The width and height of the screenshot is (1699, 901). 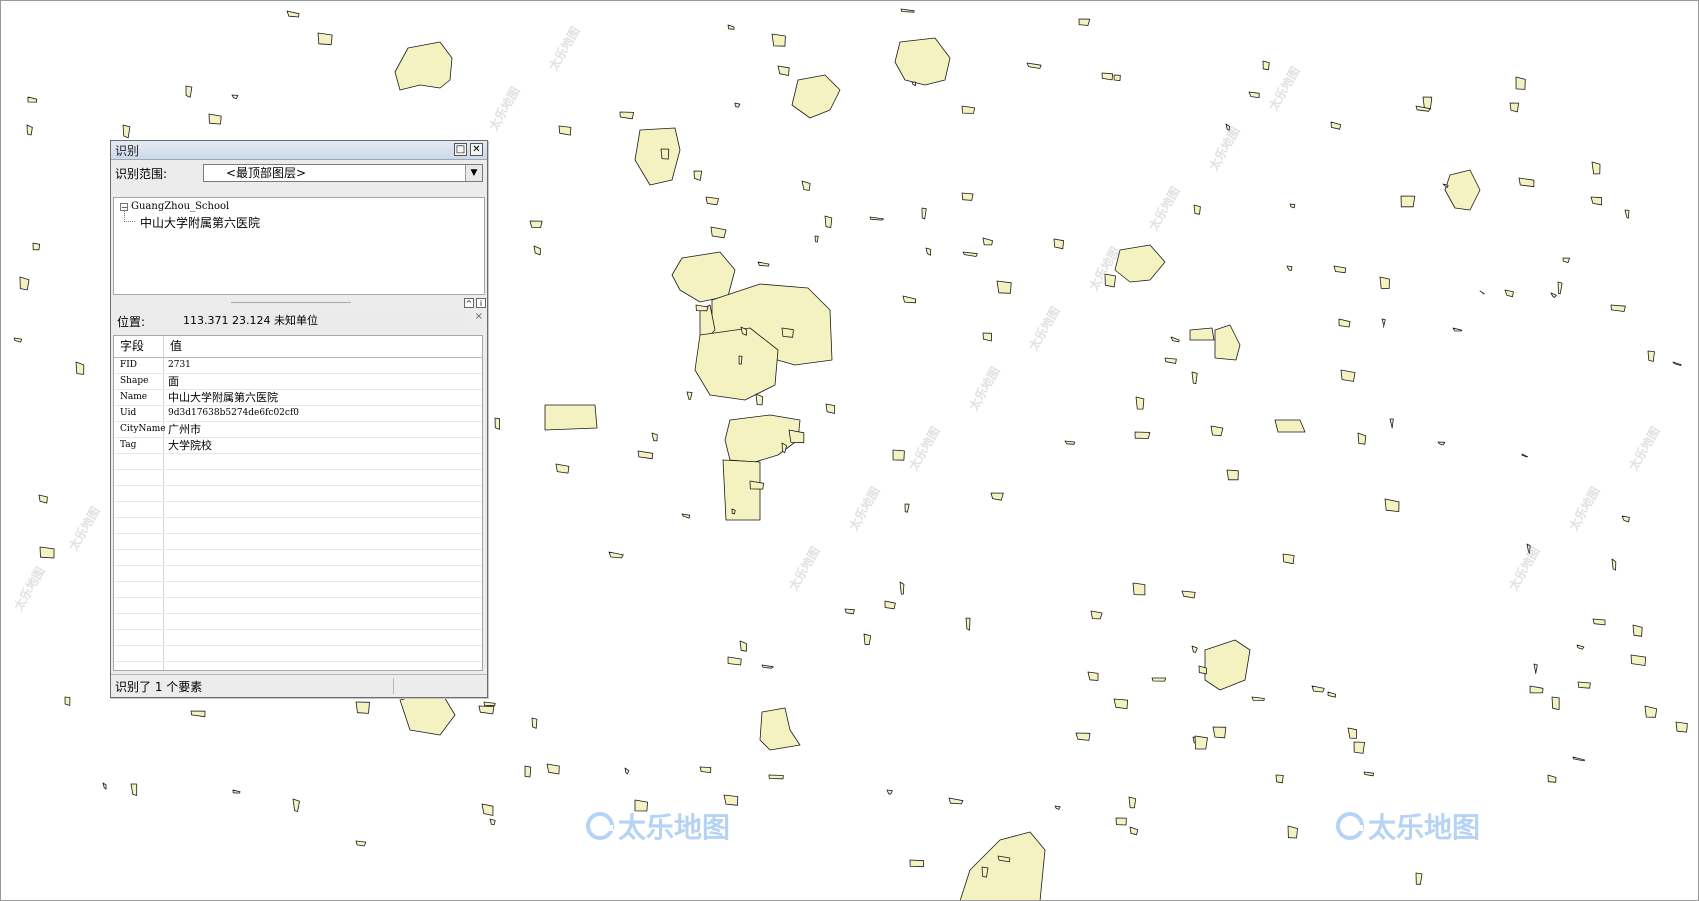 What do you see at coordinates (139, 346) in the screenshot?
I see `field-column-header: 字段` at bounding box center [139, 346].